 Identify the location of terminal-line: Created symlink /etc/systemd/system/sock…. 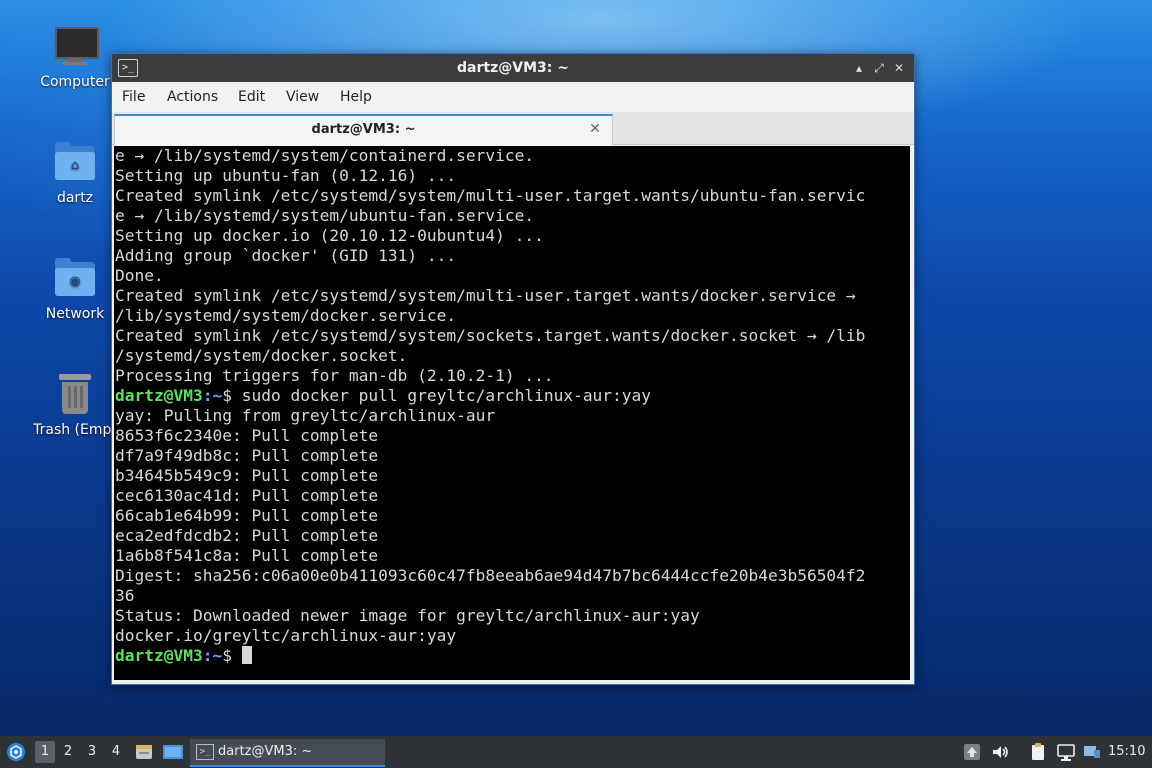
(490, 335).